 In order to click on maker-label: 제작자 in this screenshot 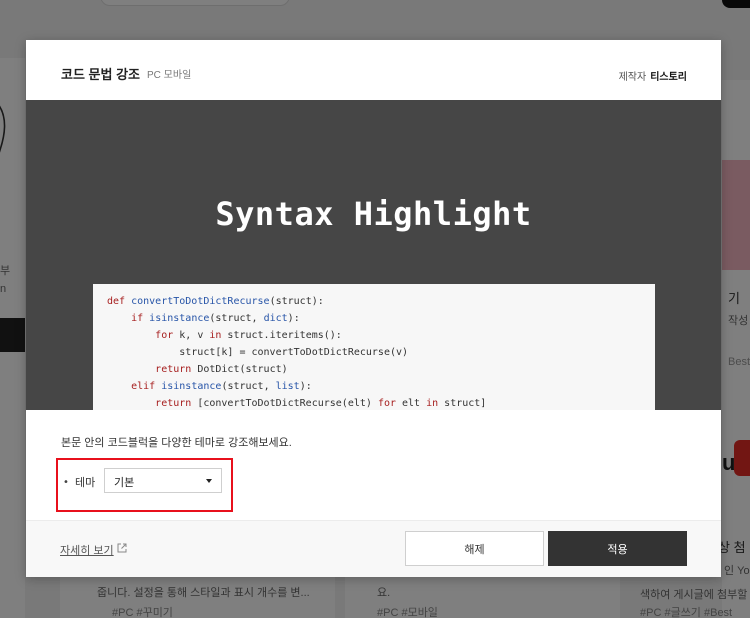, I will do `click(632, 77)`.